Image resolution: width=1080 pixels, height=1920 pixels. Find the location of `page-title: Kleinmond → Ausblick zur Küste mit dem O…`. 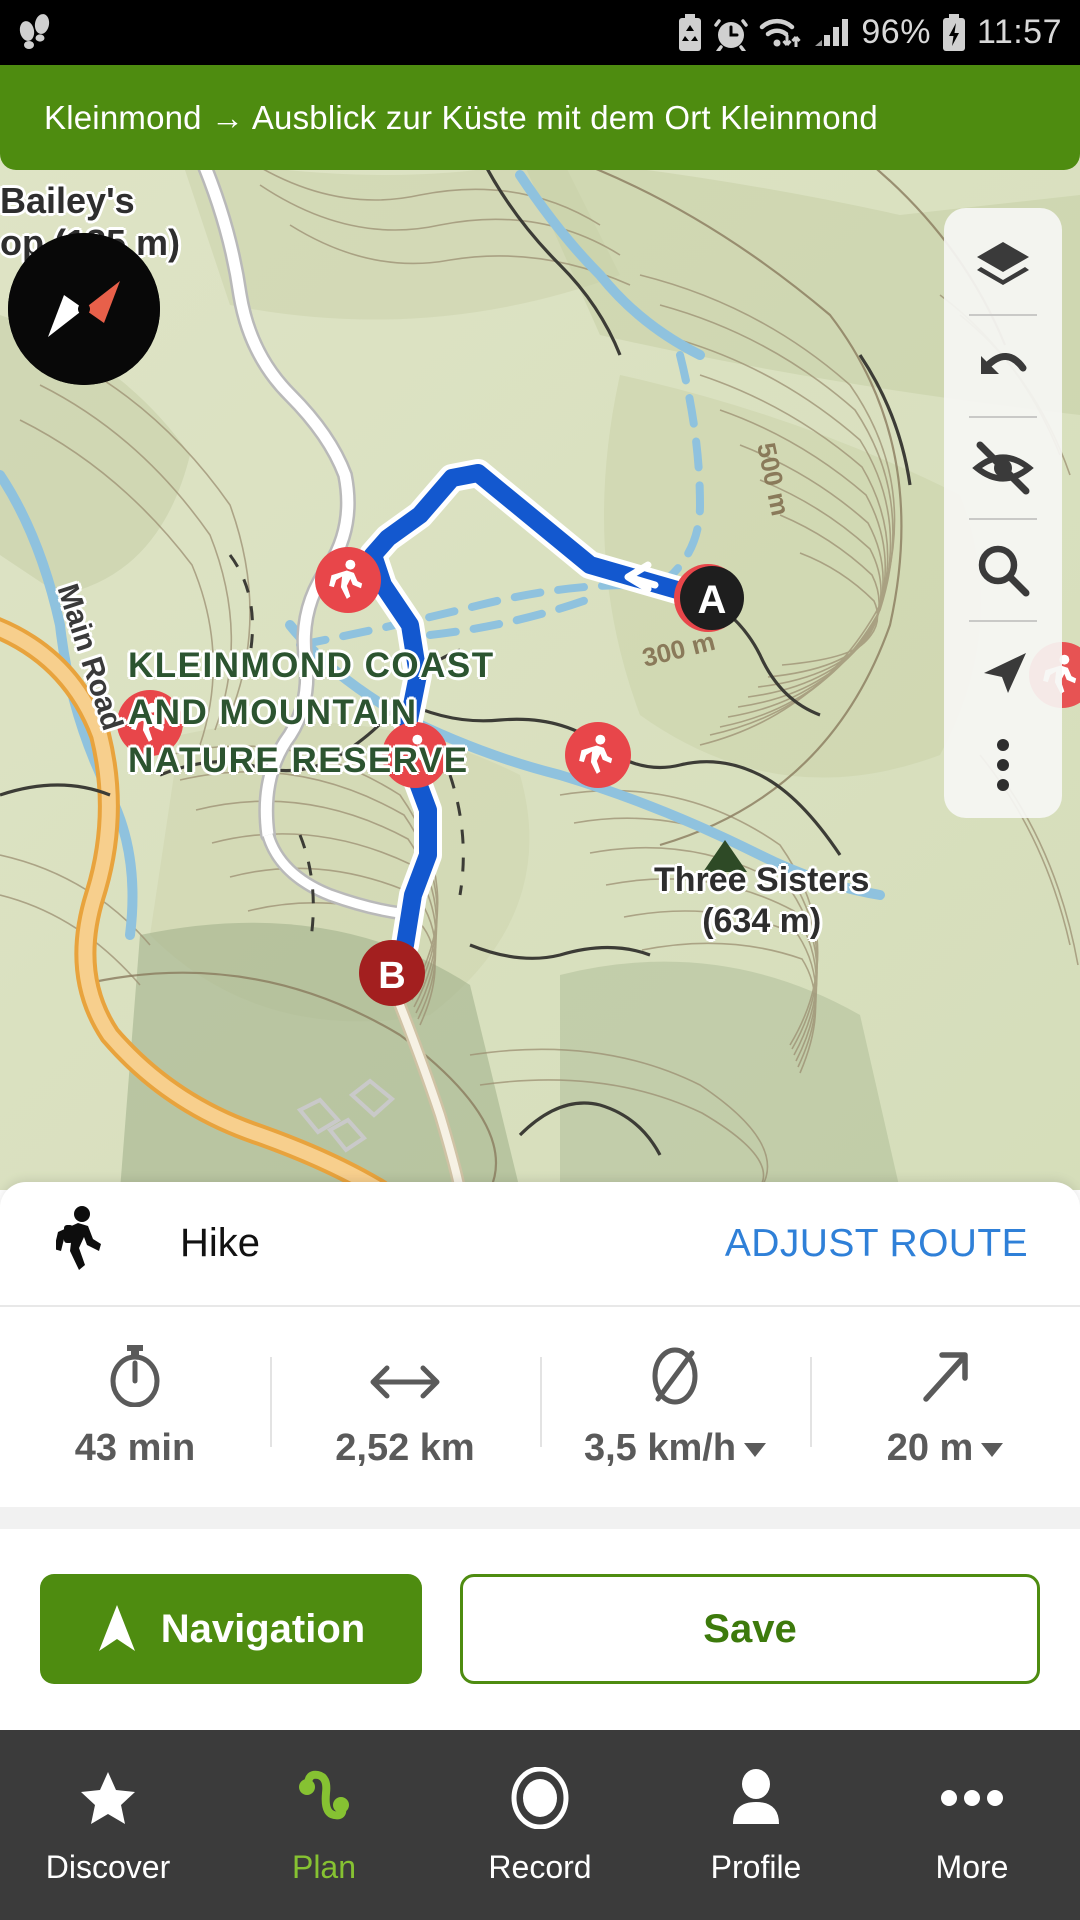

page-title: Kleinmond → Ausblick zur Küste mit dem O… is located at coordinates (461, 117).